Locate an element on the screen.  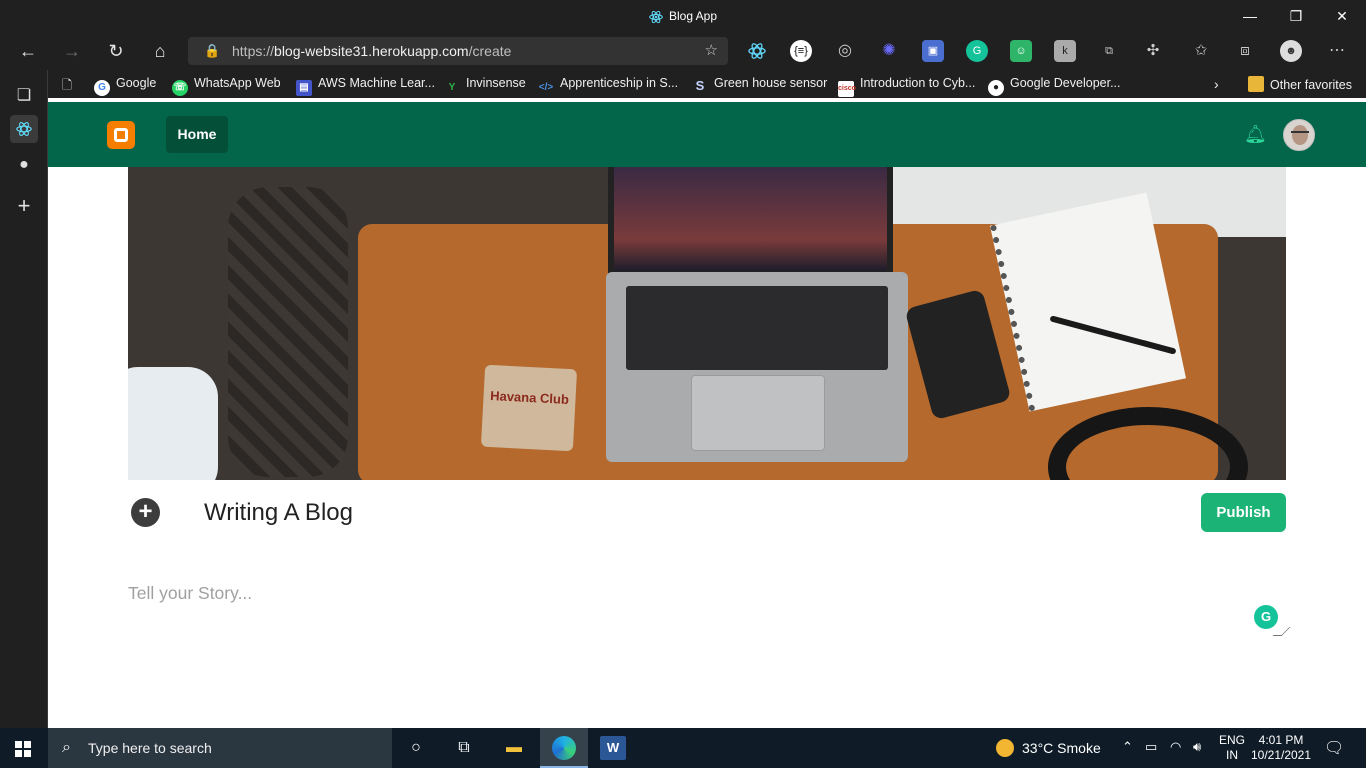
language-indicator: ENG IN is located at coordinates (1232, 748).